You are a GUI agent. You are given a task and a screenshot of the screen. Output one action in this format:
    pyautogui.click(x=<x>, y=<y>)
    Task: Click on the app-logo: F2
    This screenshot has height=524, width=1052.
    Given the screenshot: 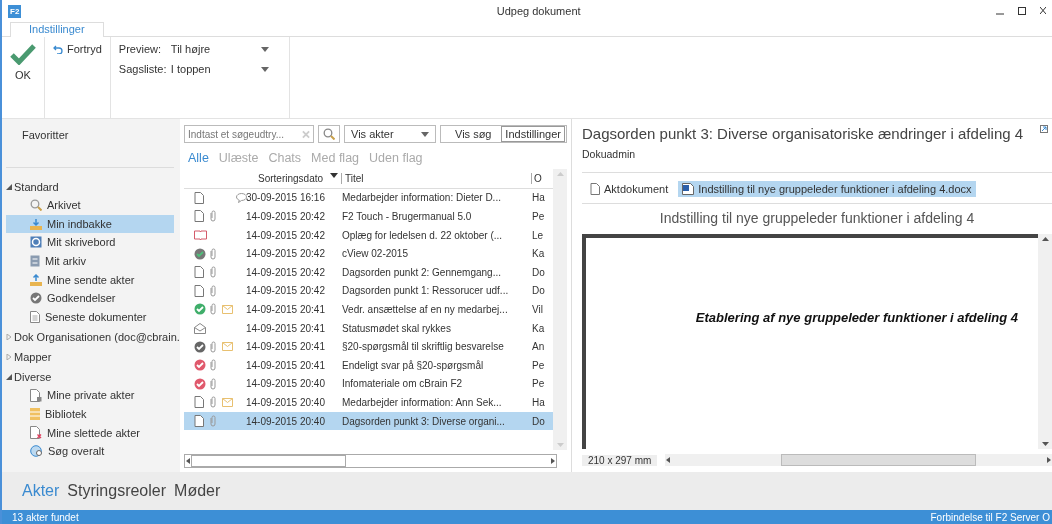 What is the action you would take?
    pyautogui.click(x=15, y=11)
    